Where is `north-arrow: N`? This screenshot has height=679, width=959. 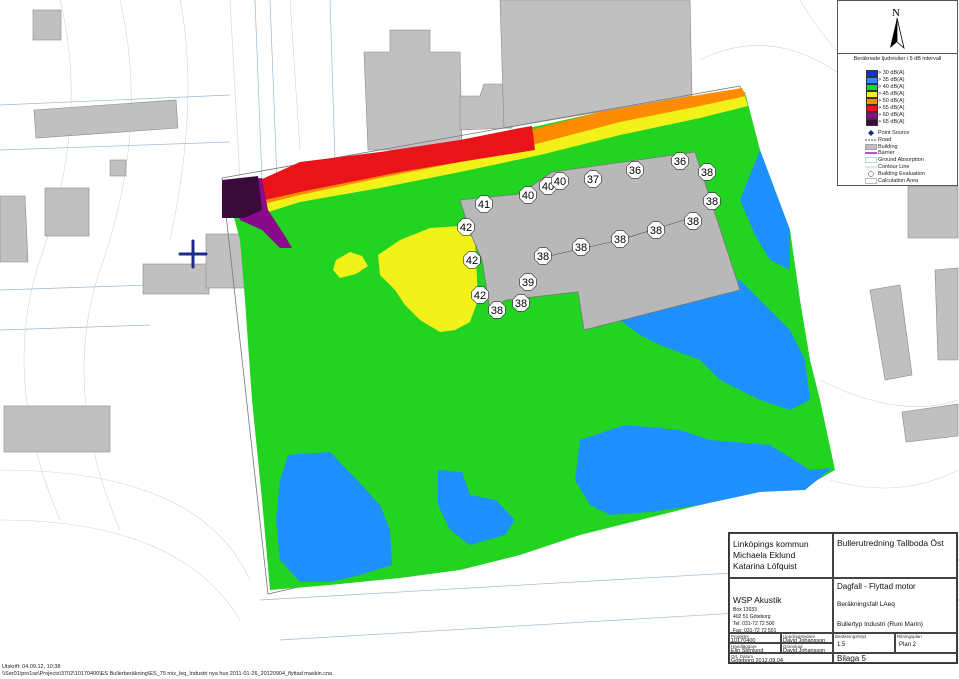 north-arrow: N is located at coordinates (897, 27).